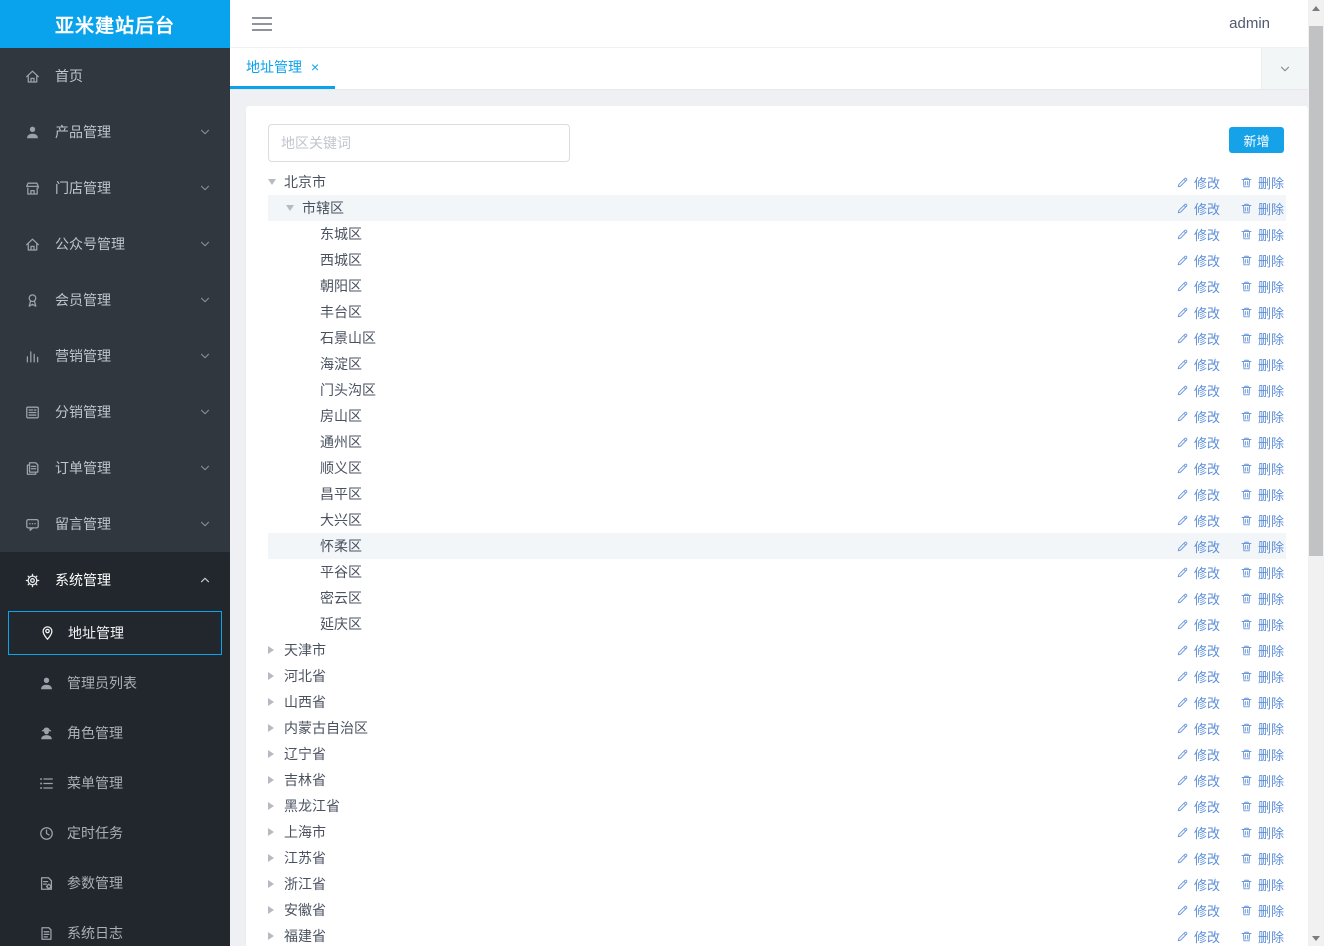  Describe the element at coordinates (722, 572) in the screenshot. I see `tree-node: 平谷区` at that location.